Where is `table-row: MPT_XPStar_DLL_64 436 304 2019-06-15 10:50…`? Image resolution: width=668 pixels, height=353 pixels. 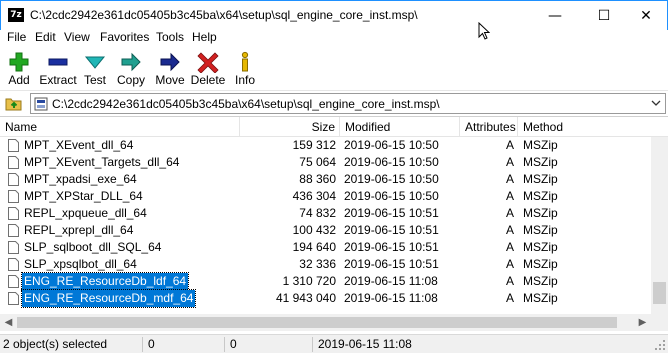 table-row: MPT_XPStar_DLL_64 436 304 2019-06-15 10:50… is located at coordinates (325, 196).